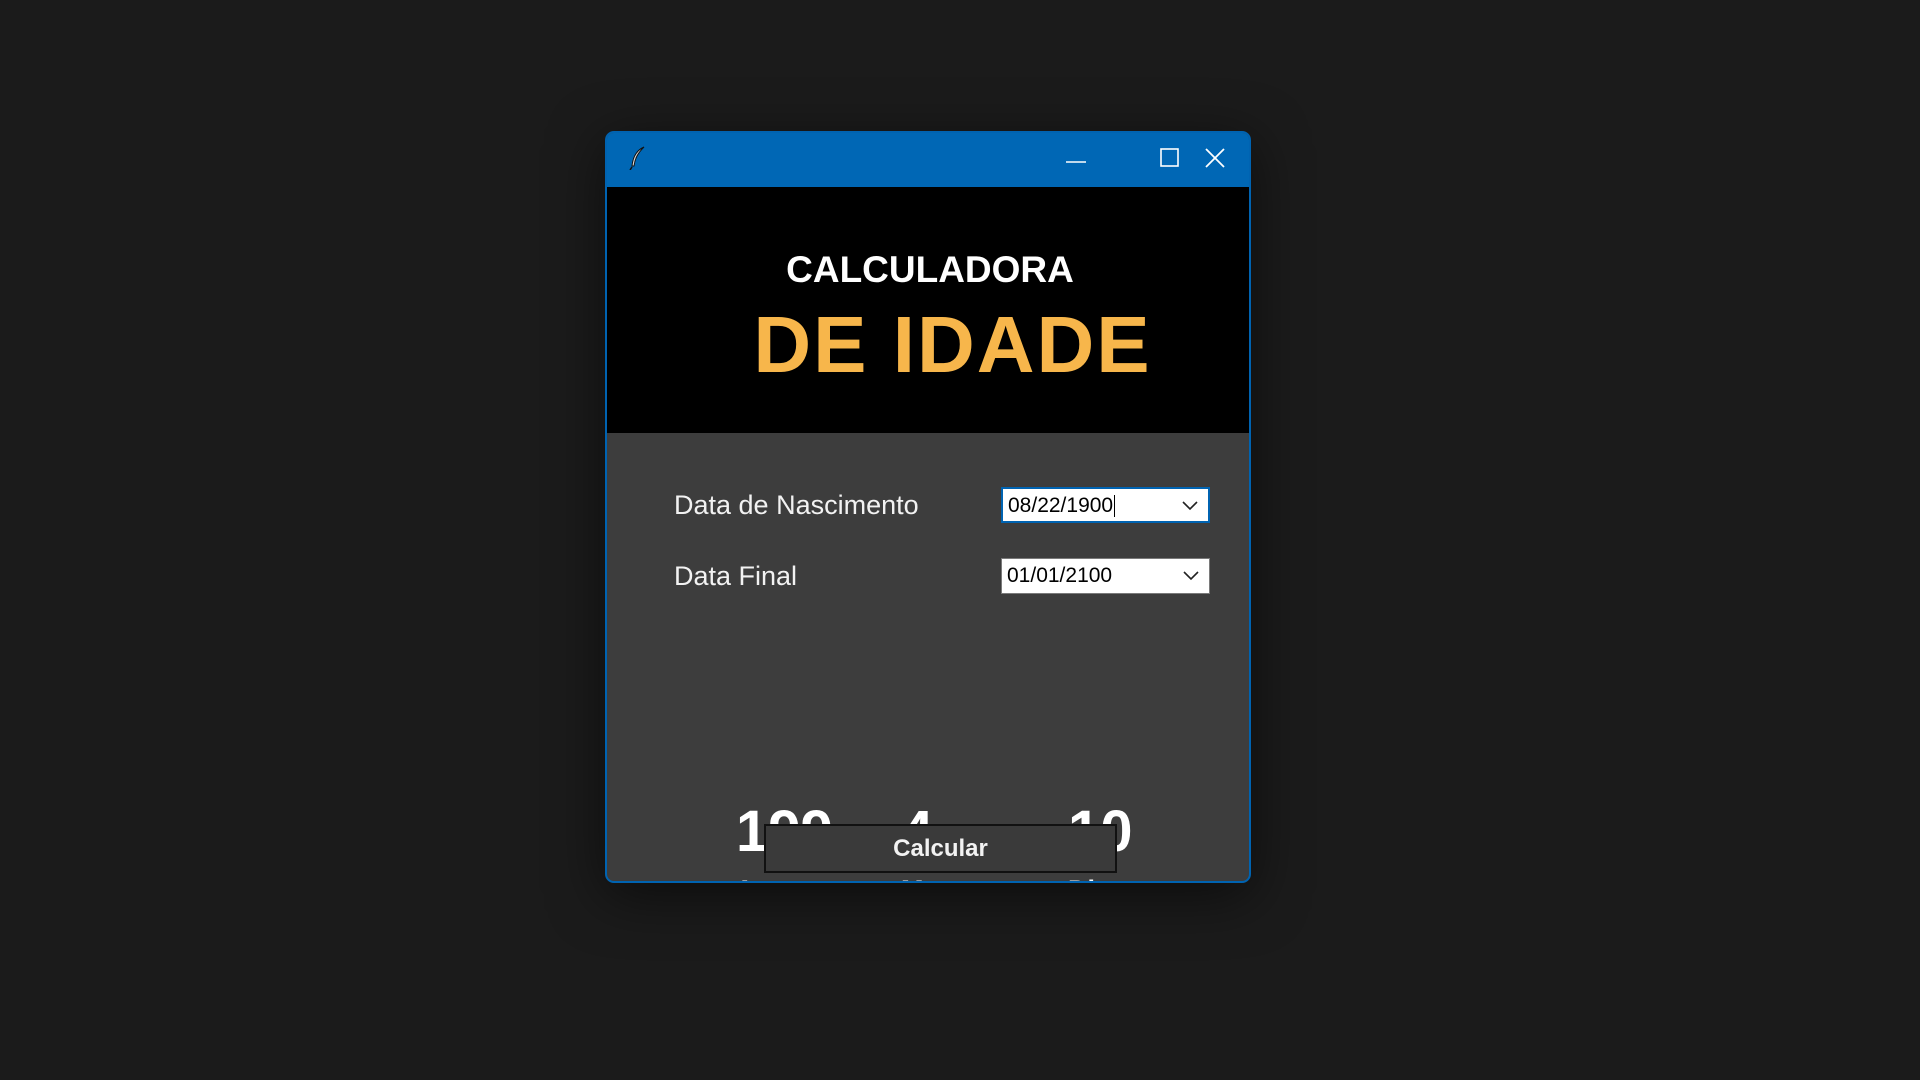 The height and width of the screenshot is (1080, 1920). Describe the element at coordinates (952, 344) in the screenshot. I see `banner-title-line2: DE IDADE` at that location.